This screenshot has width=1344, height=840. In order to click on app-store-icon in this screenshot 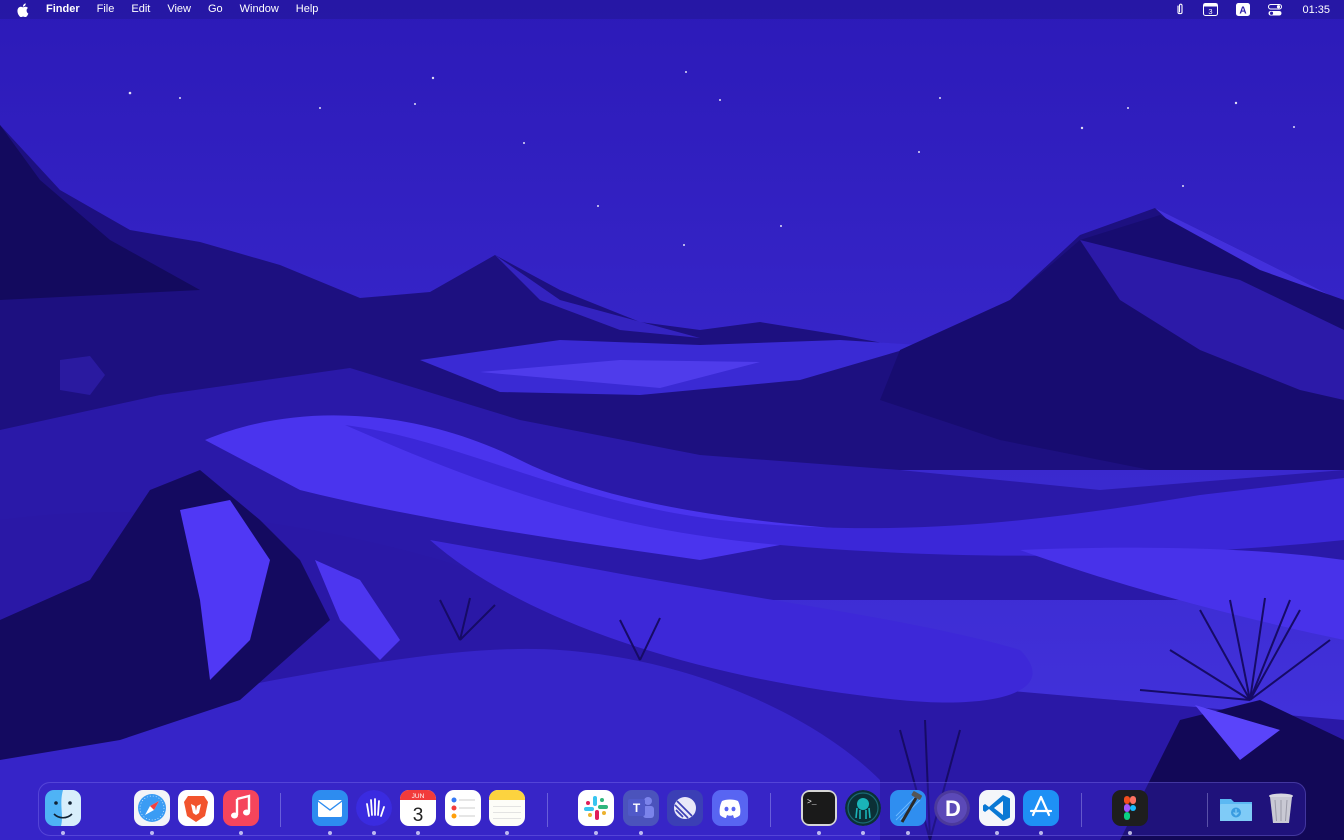, I will do `click(1041, 808)`.